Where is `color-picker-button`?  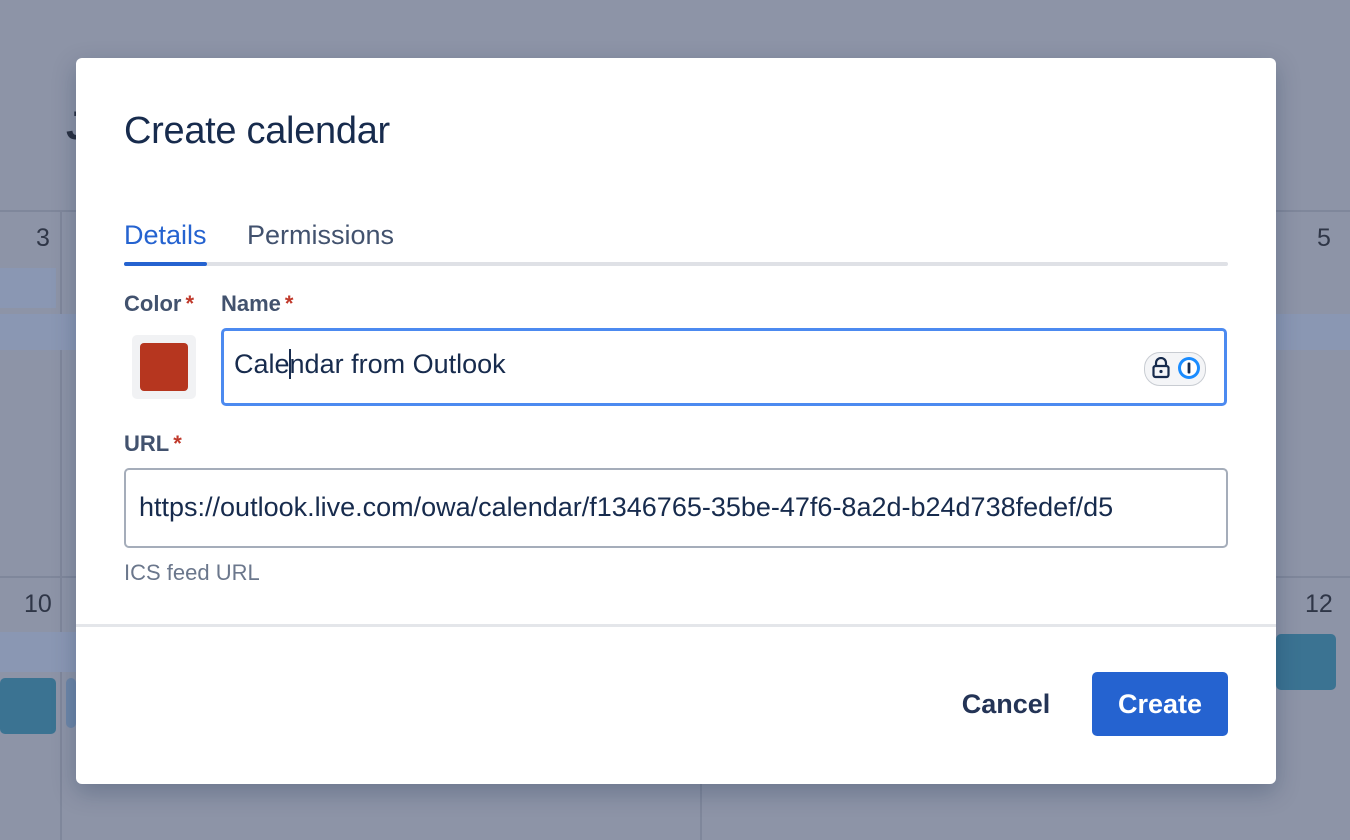
color-picker-button is located at coordinates (164, 367).